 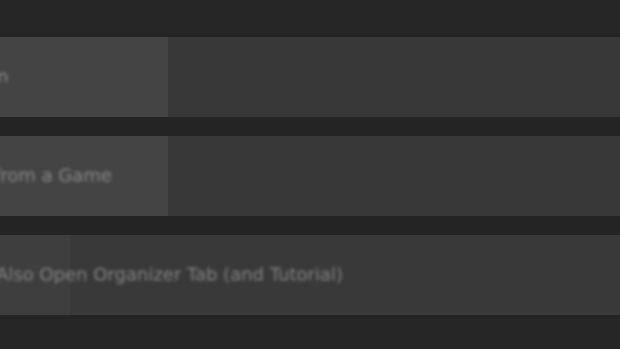 I want to click on top-bar, so click(x=310, y=16).